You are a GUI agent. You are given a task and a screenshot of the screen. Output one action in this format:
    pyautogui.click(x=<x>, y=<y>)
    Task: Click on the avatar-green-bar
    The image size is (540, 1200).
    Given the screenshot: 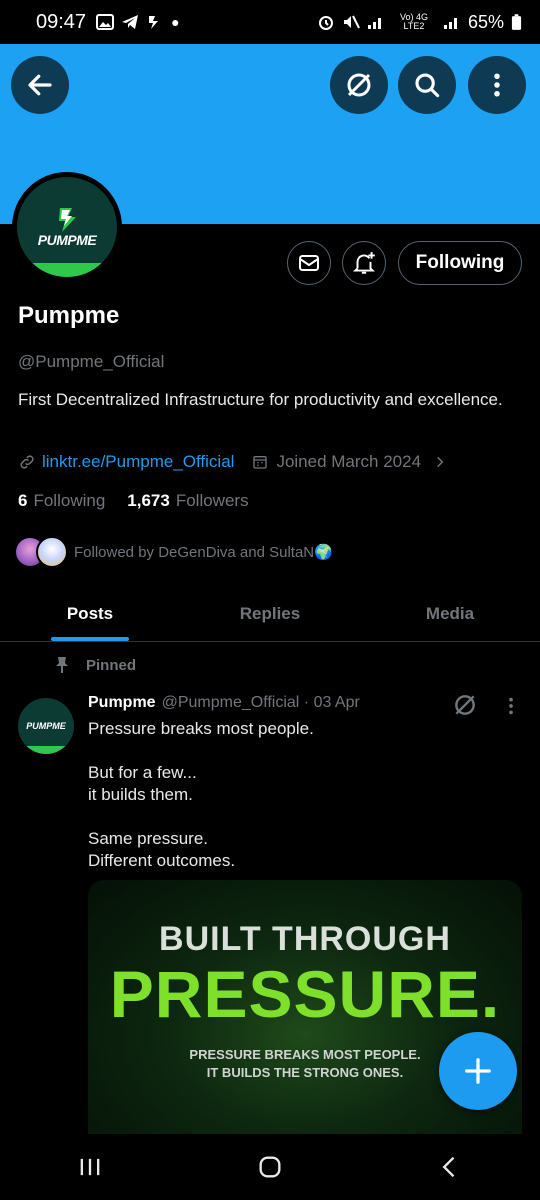 What is the action you would take?
    pyautogui.click(x=67, y=270)
    